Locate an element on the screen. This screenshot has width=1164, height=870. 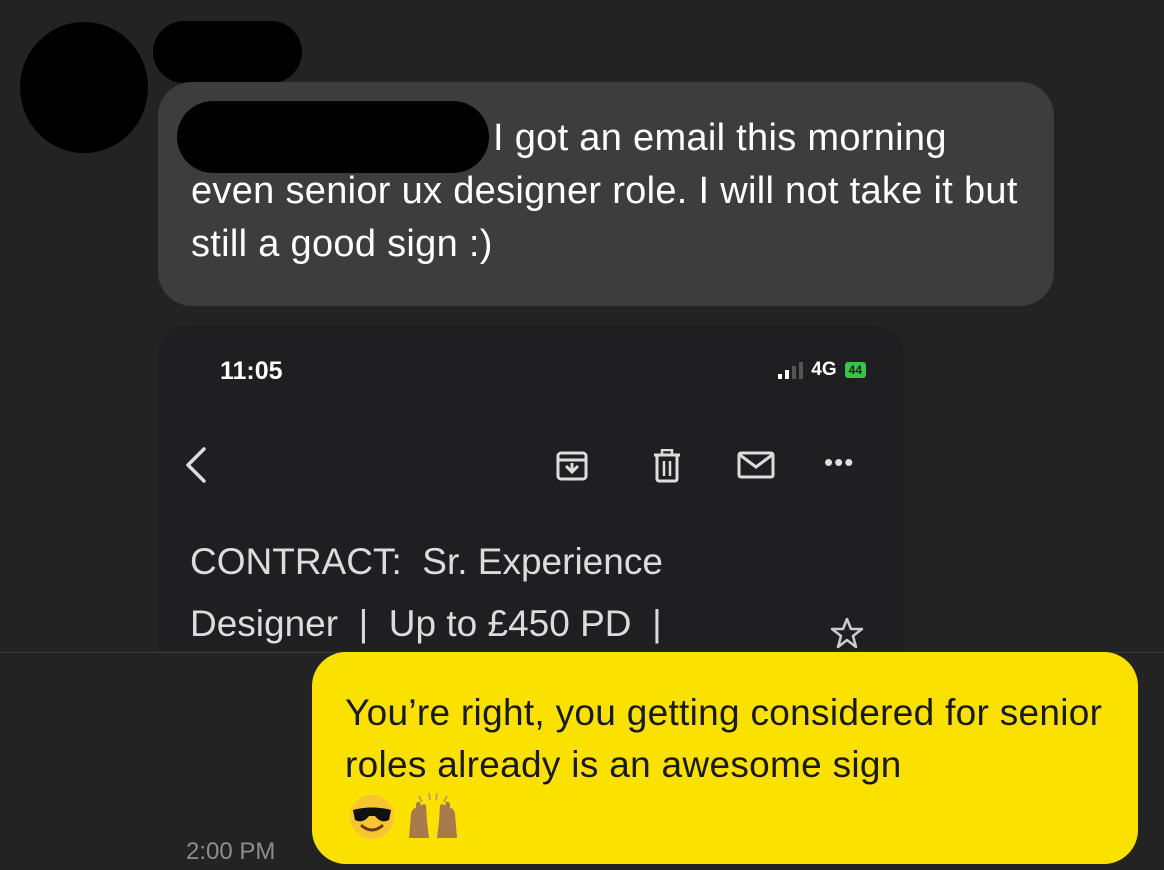
status-time: 11:05 is located at coordinates (251, 371).